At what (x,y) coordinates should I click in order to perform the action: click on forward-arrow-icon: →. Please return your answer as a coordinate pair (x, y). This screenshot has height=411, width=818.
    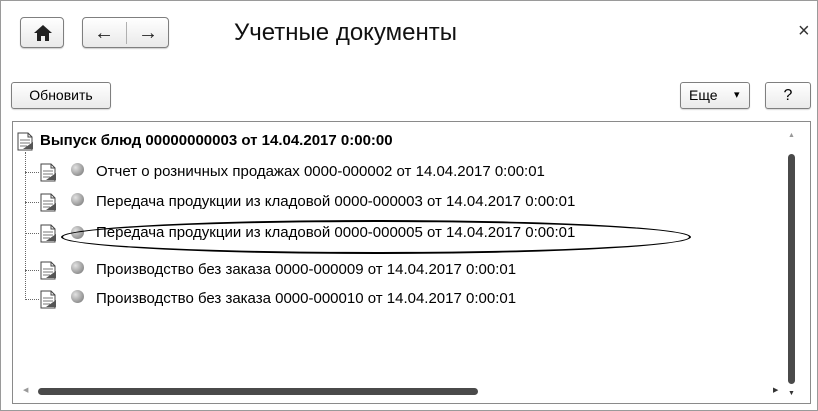
    Looking at the image, I should click on (148, 33).